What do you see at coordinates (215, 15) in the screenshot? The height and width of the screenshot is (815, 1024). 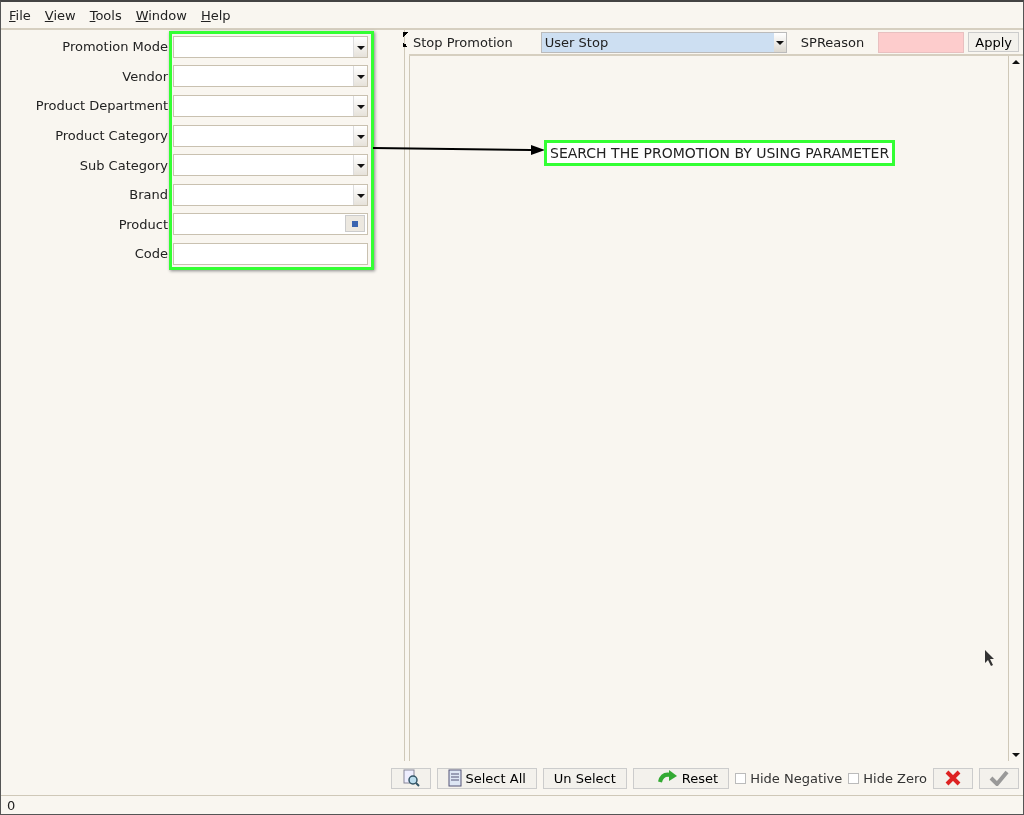 I see `menu-item: Help` at bounding box center [215, 15].